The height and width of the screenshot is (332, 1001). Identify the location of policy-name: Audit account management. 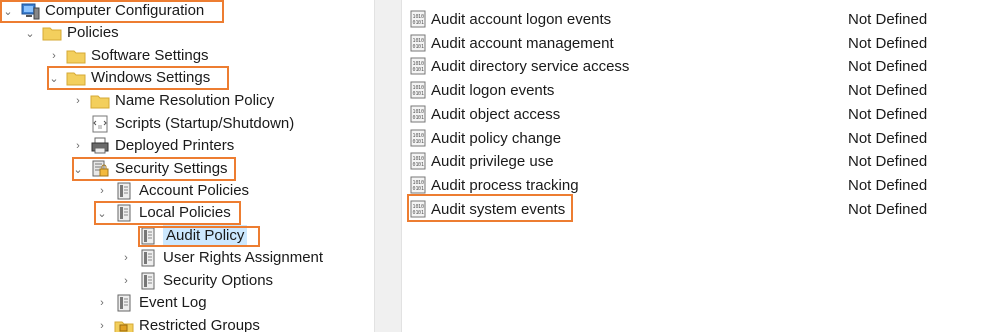
(522, 43).